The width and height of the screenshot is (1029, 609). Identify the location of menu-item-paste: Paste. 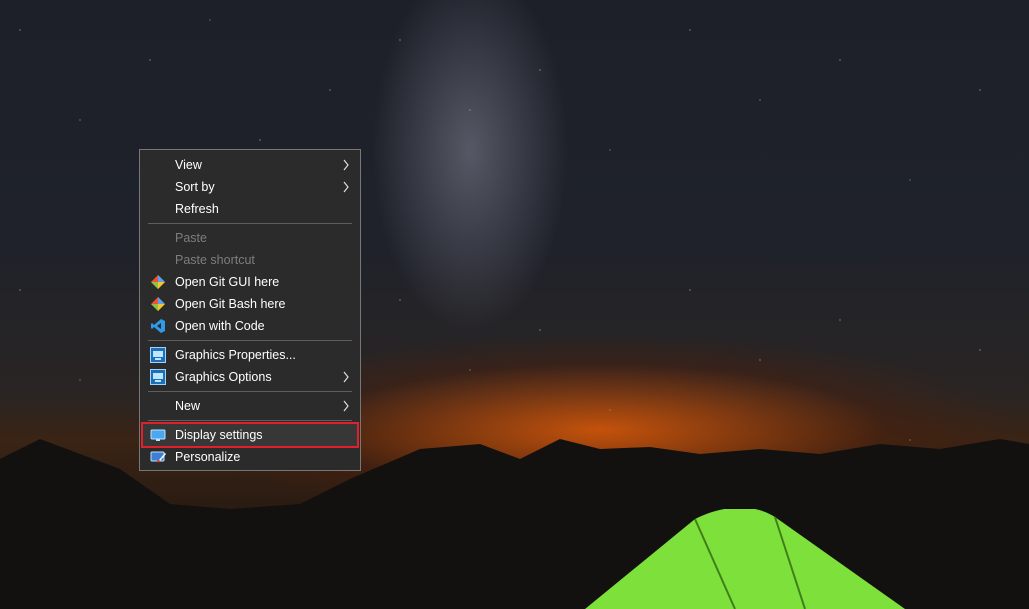
(250, 238).